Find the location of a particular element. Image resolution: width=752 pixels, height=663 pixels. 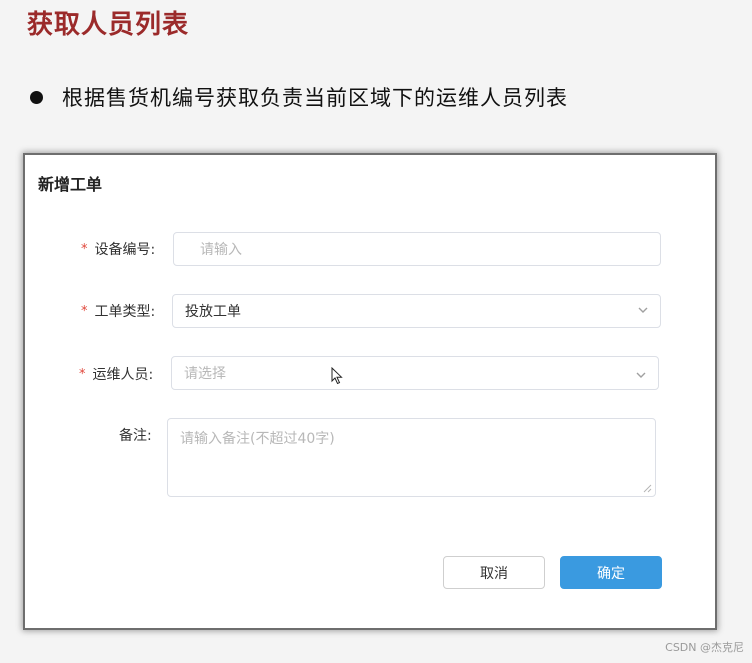

device-code-label: * 设备编号: is located at coordinates (118, 249).